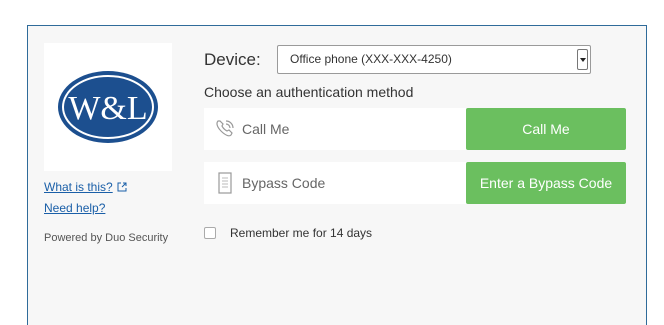 The image size is (664, 325). I want to click on remember-me-label: Remember me for 14 days, so click(301, 233).